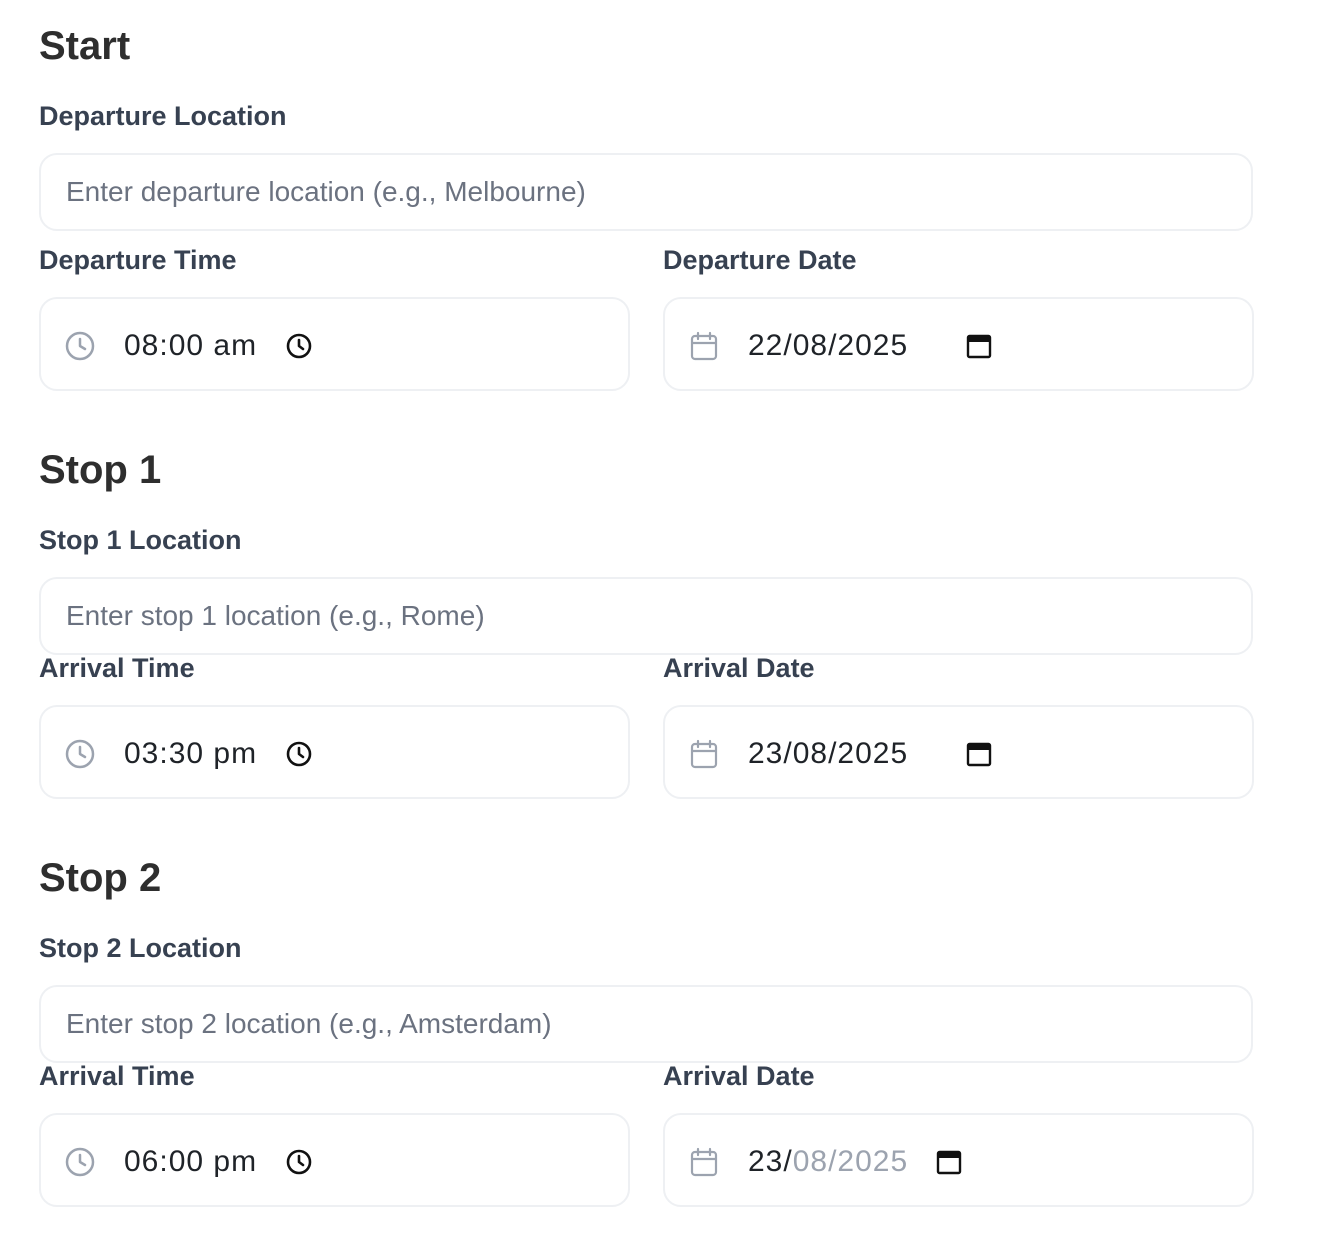  Describe the element at coordinates (334, 344) in the screenshot. I see `departure-time-input: 08:00 am` at that location.